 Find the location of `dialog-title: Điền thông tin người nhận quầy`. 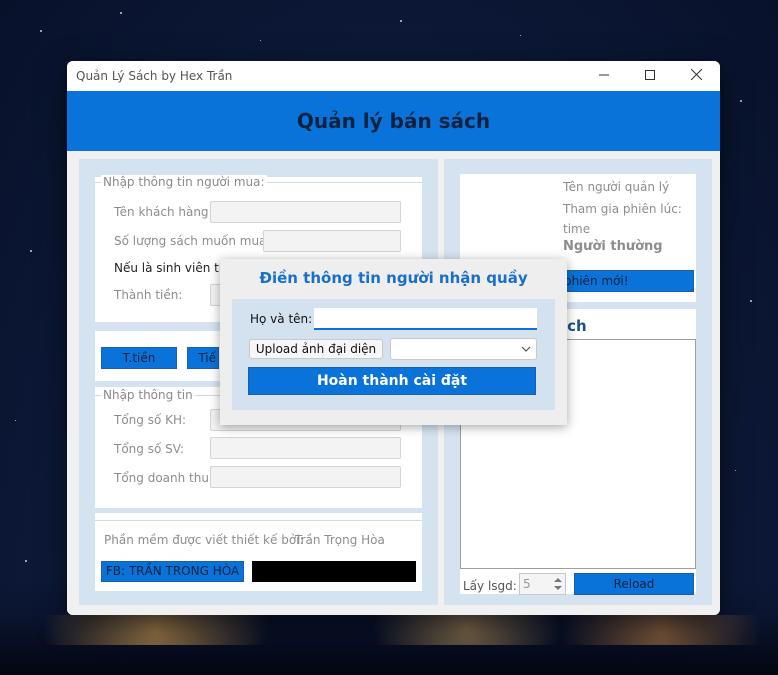

dialog-title: Điền thông tin người nhận quầy is located at coordinates (393, 278).